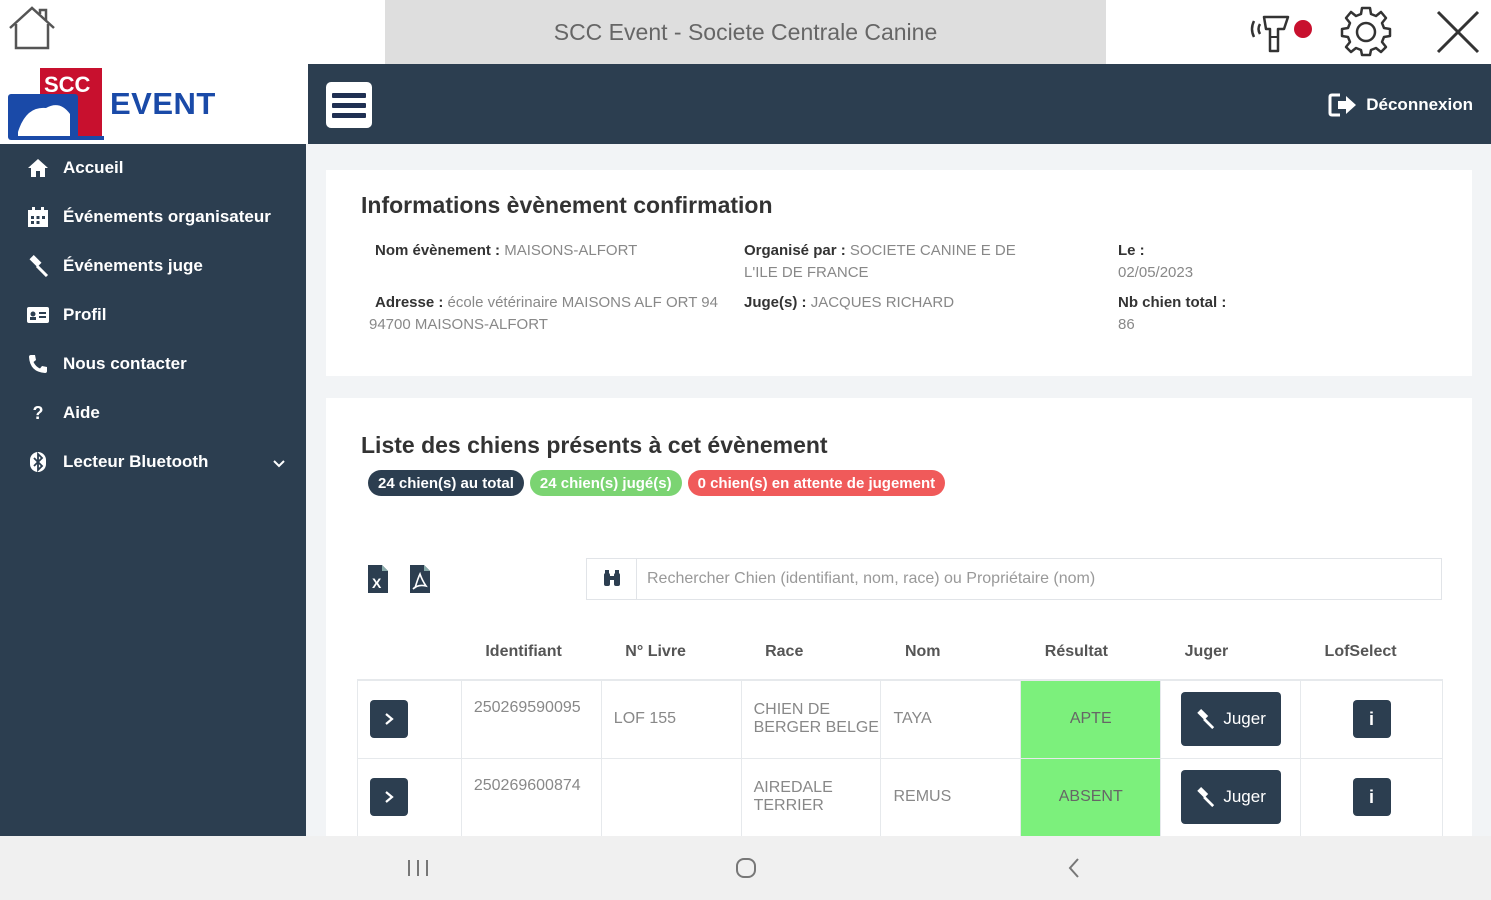  I want to click on scc-event-logo: SCC EVENT, so click(154, 104).